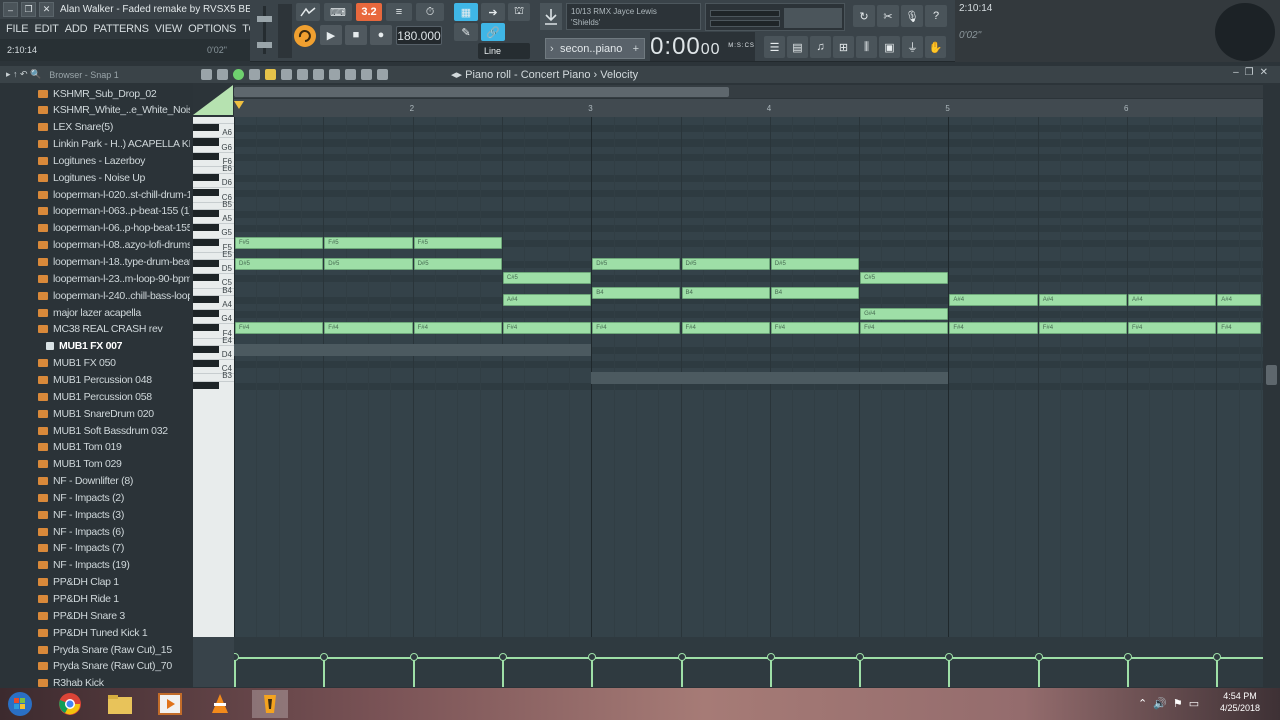 The width and height of the screenshot is (1280, 720). Describe the element at coordinates (10, 9) in the screenshot. I see `minimize-button: –` at that location.